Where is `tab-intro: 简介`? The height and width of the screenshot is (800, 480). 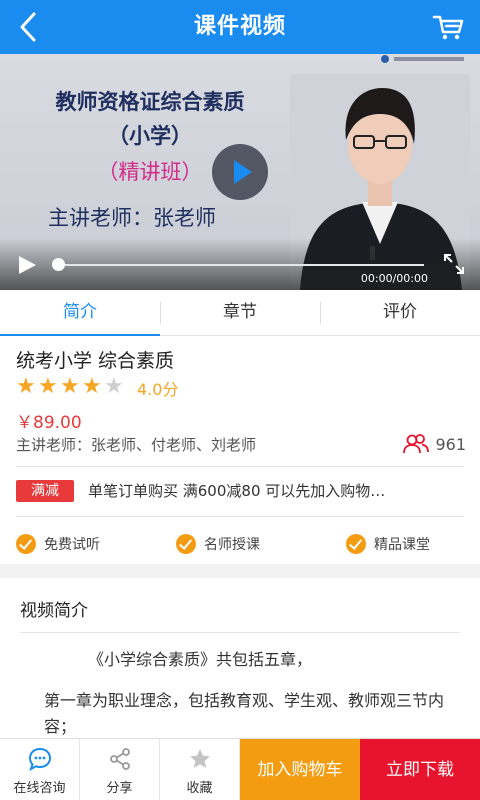
tab-intro: 简介 is located at coordinates (80, 313).